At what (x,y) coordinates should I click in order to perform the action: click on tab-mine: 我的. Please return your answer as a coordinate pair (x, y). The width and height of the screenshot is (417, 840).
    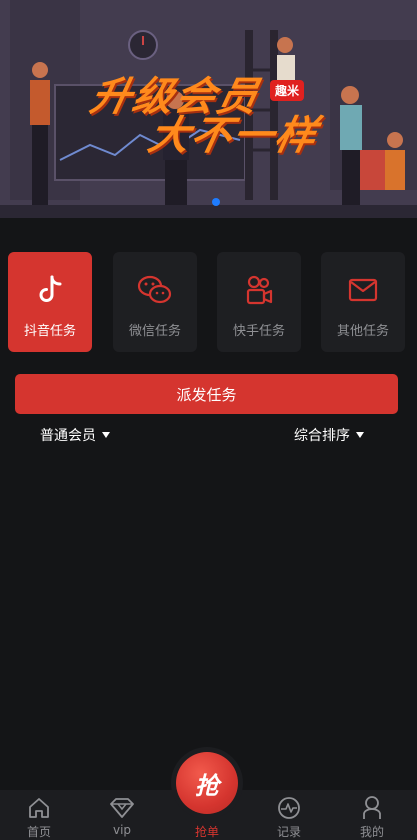
    Looking at the image, I should click on (372, 815).